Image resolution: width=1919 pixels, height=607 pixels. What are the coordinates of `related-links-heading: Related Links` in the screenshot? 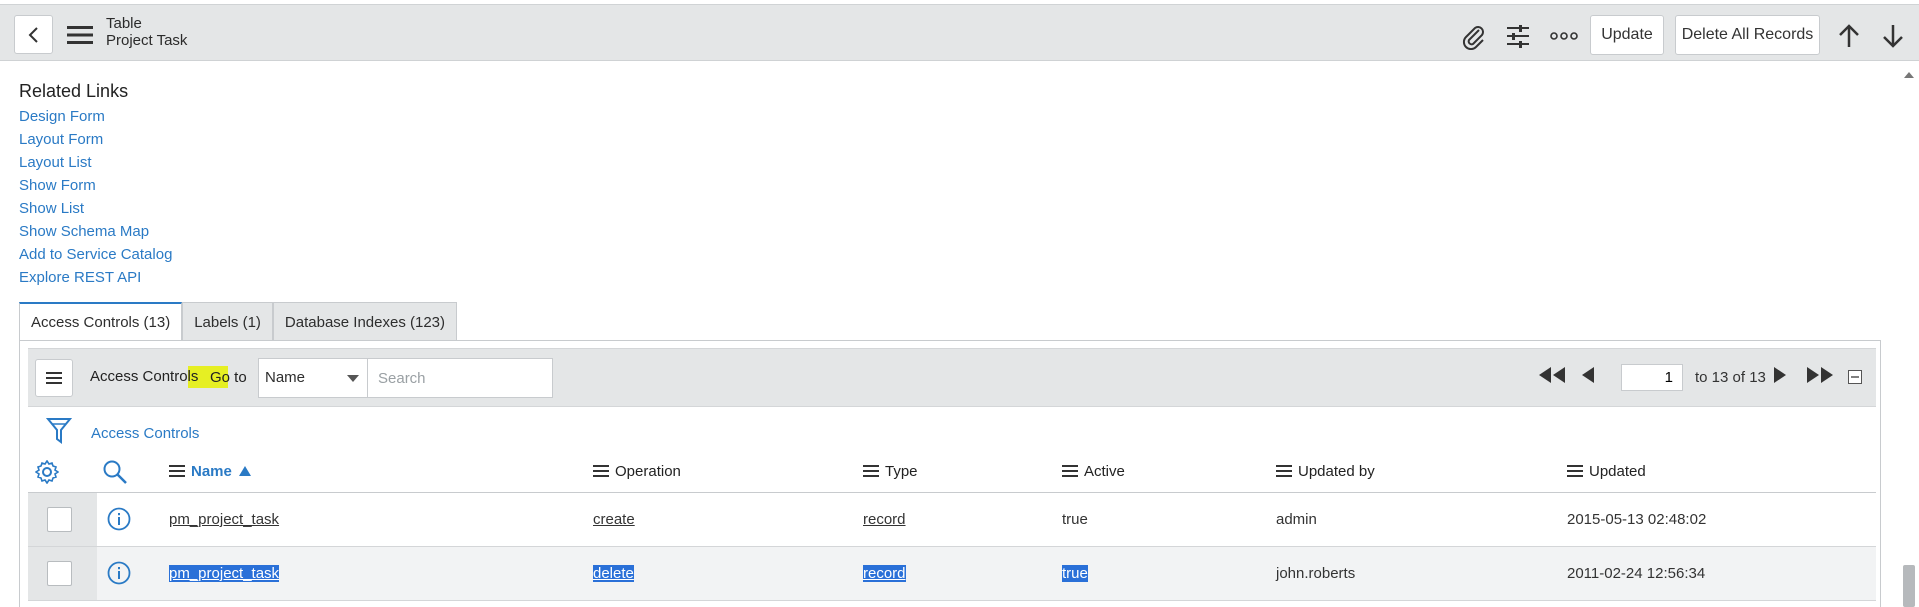 It's located at (74, 91).